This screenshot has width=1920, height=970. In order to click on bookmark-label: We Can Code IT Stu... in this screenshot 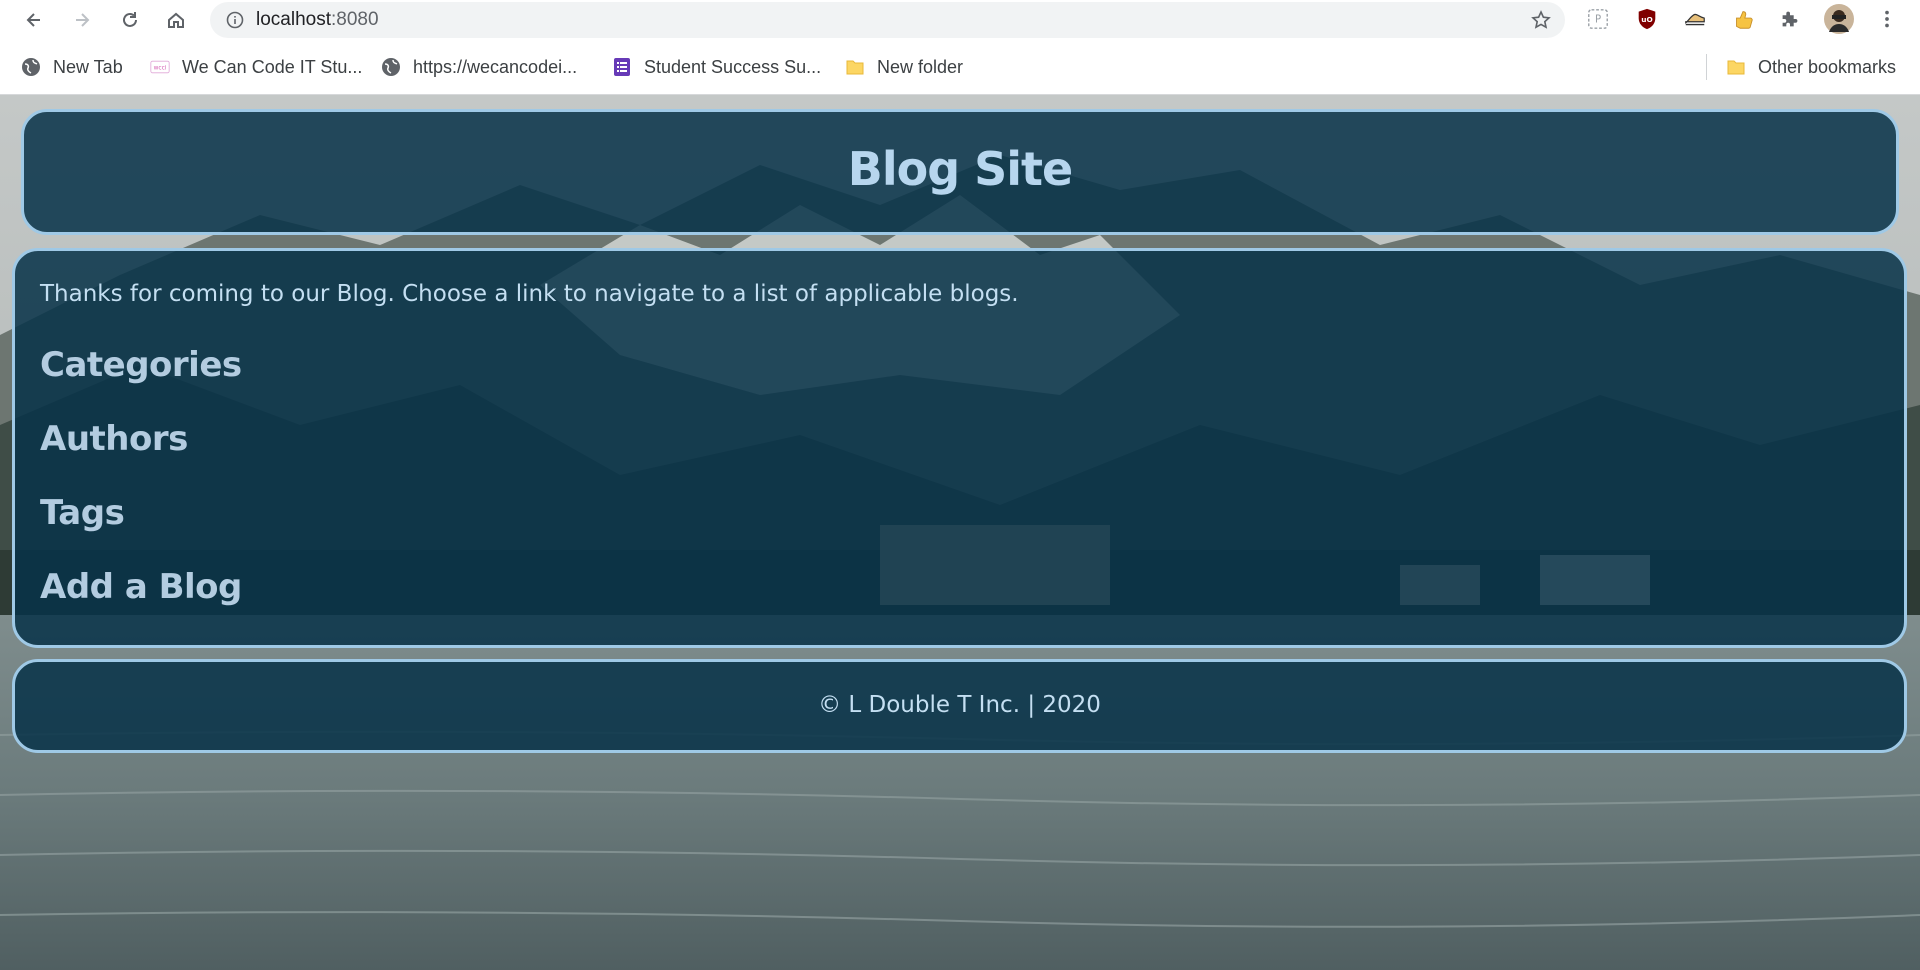, I will do `click(272, 66)`.